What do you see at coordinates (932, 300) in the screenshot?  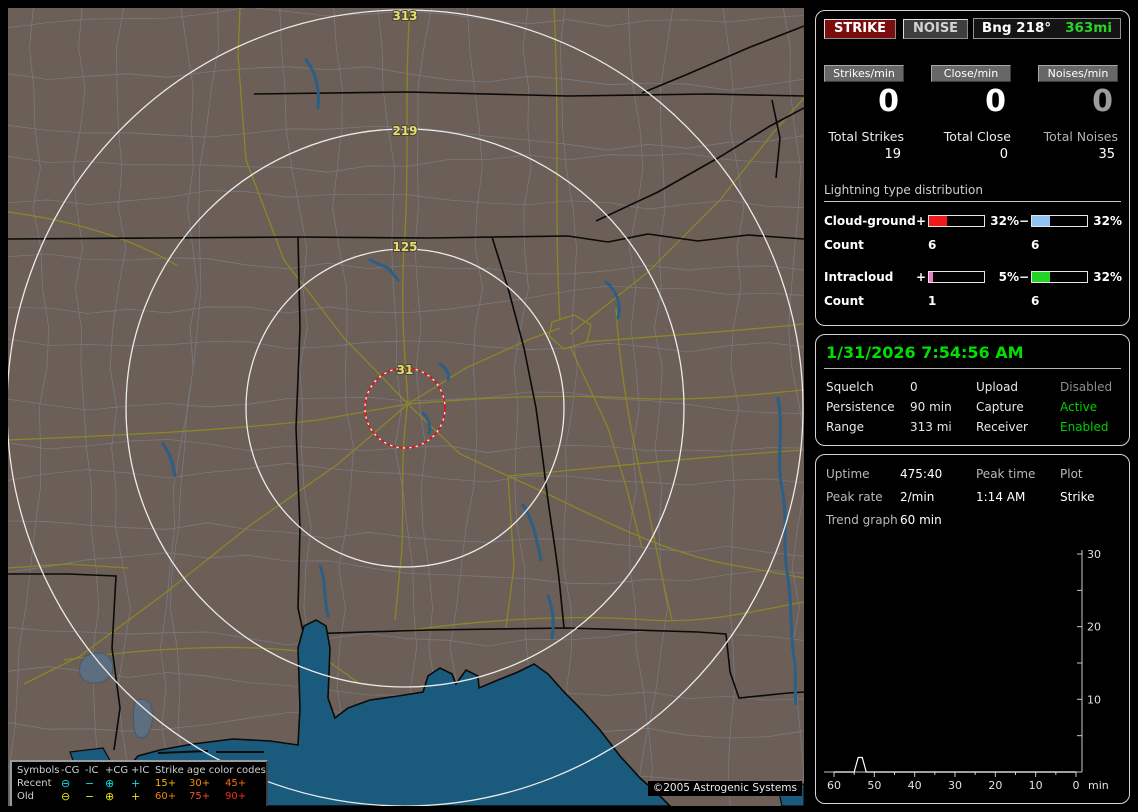 I see `ic-positive-count: 1` at bounding box center [932, 300].